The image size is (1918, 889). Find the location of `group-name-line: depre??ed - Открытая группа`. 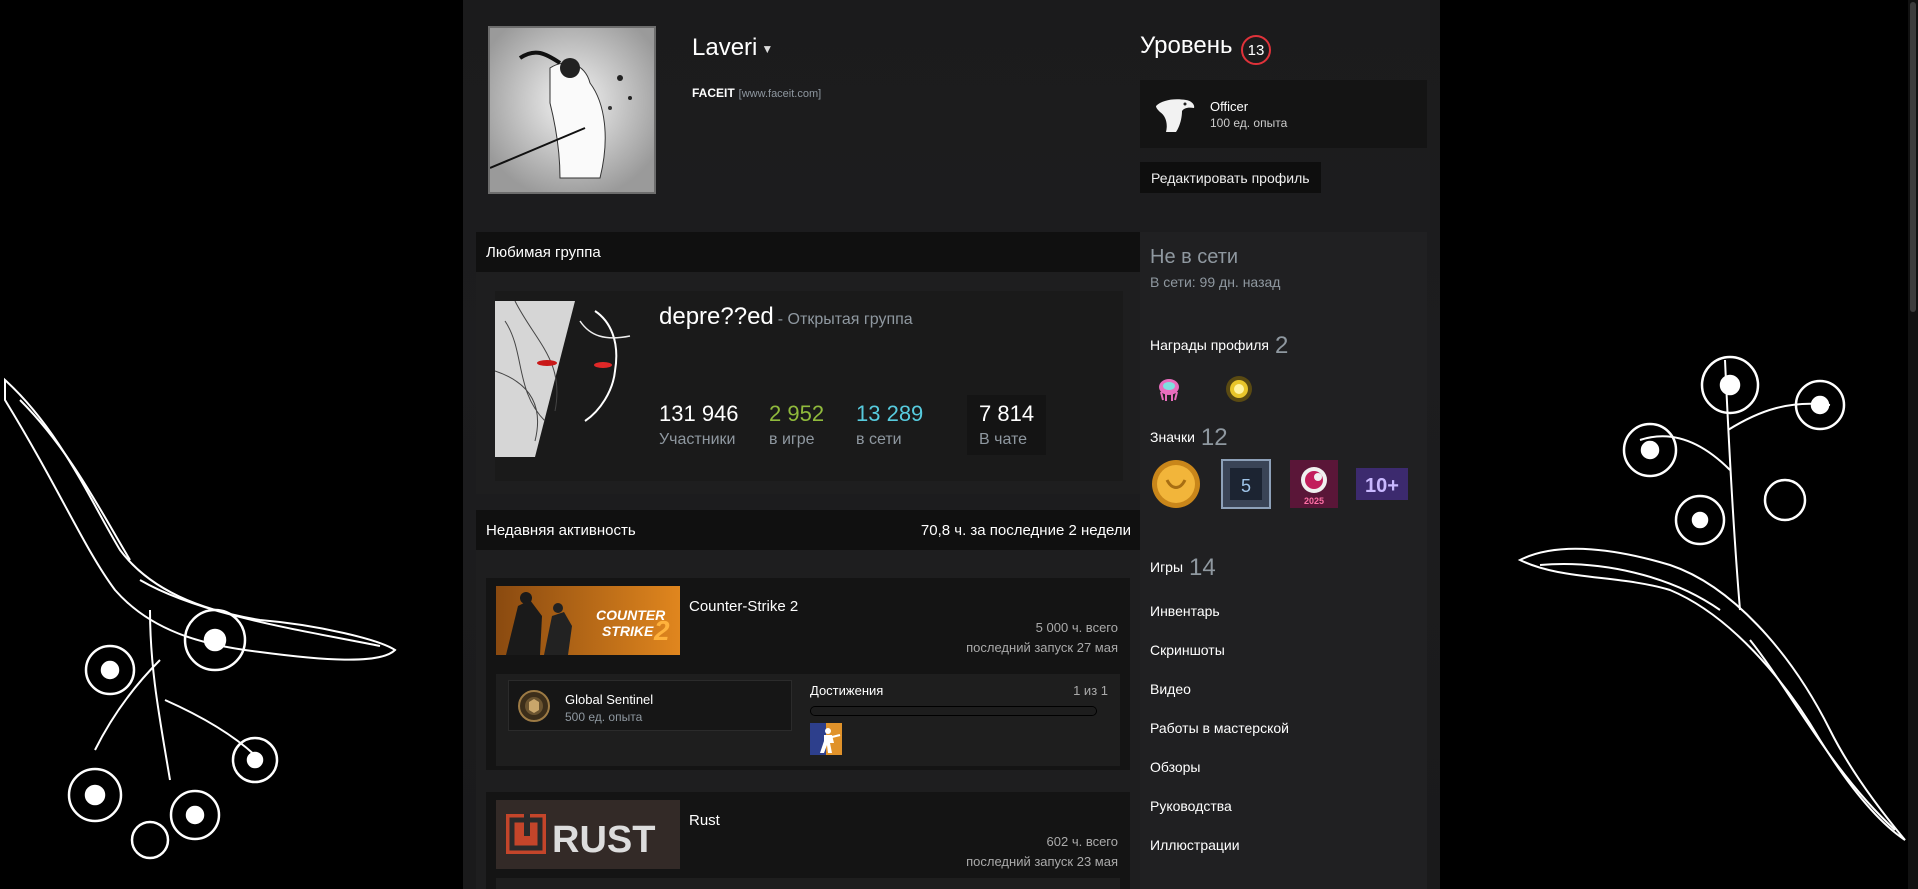

group-name-line: depre??ed - Открытая группа is located at coordinates (786, 317).